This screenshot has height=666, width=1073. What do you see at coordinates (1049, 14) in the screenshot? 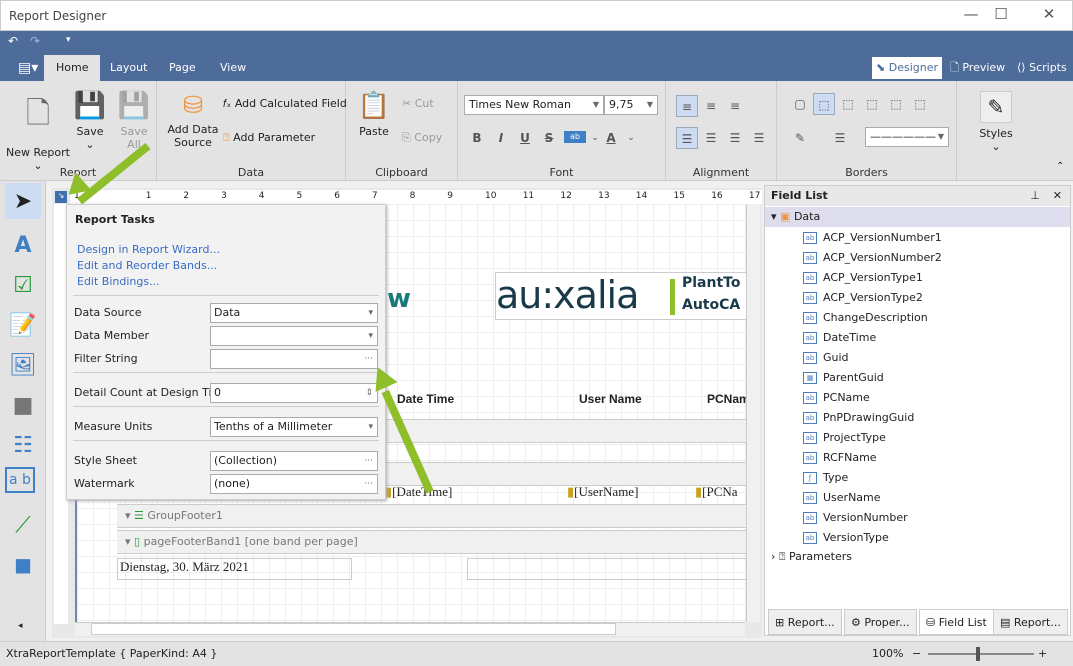
I see `close-button: ✕` at bounding box center [1049, 14].